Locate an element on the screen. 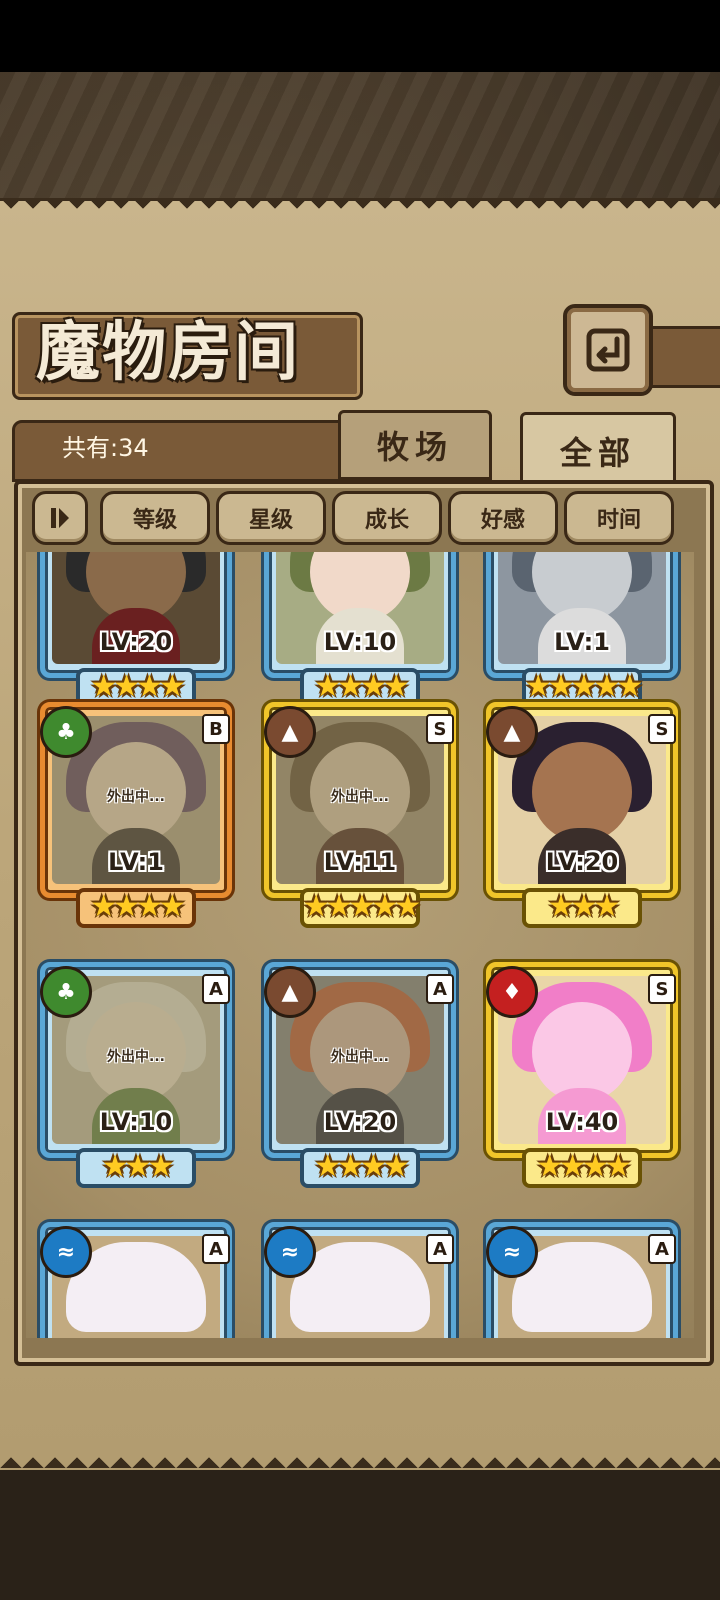 This screenshot has width=720, height=1600. sort-toggle-icon is located at coordinates (60, 518).